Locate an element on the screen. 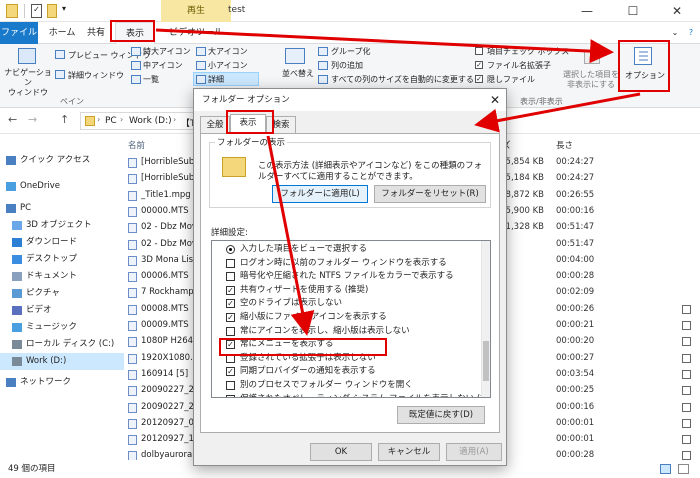  arrow-to-dialog is located at coordinates (557, 112).